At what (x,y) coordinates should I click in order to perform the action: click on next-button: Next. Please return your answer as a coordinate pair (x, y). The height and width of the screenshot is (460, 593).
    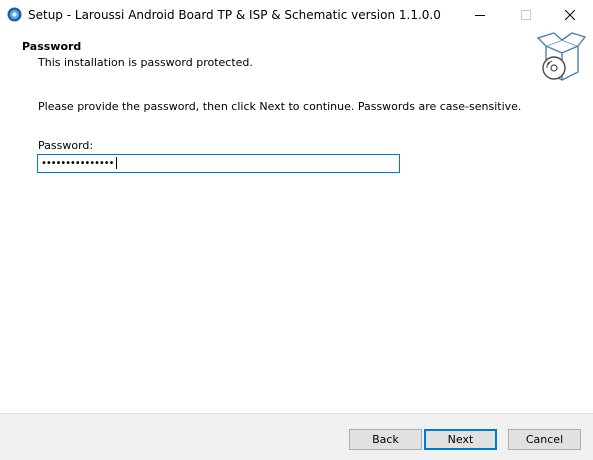
    Looking at the image, I should click on (460, 439).